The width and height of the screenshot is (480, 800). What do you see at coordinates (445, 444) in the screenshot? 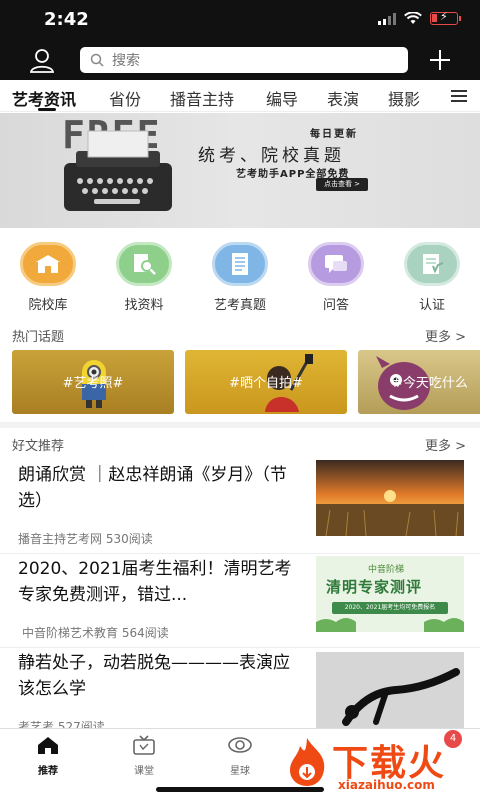
I see `articles-more-link: 更多 >` at bounding box center [445, 444].